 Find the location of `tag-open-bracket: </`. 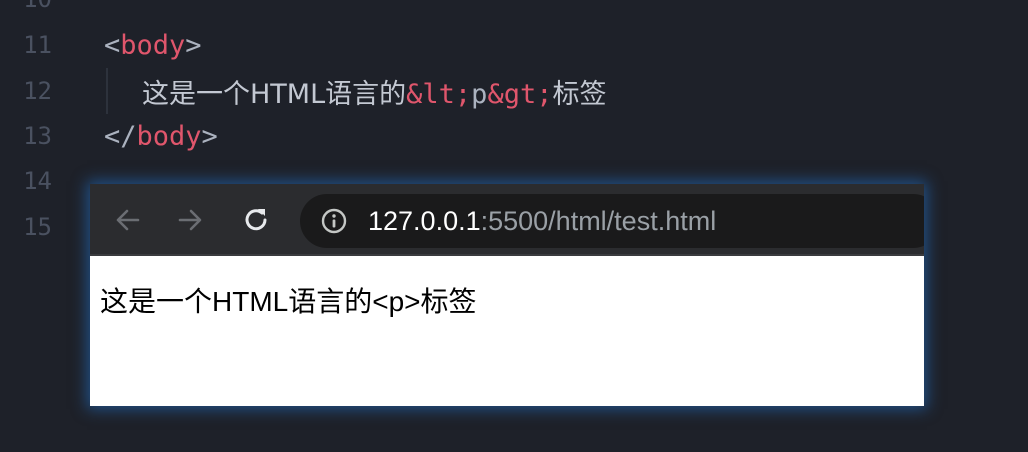

tag-open-bracket: </ is located at coordinates (120, 136).